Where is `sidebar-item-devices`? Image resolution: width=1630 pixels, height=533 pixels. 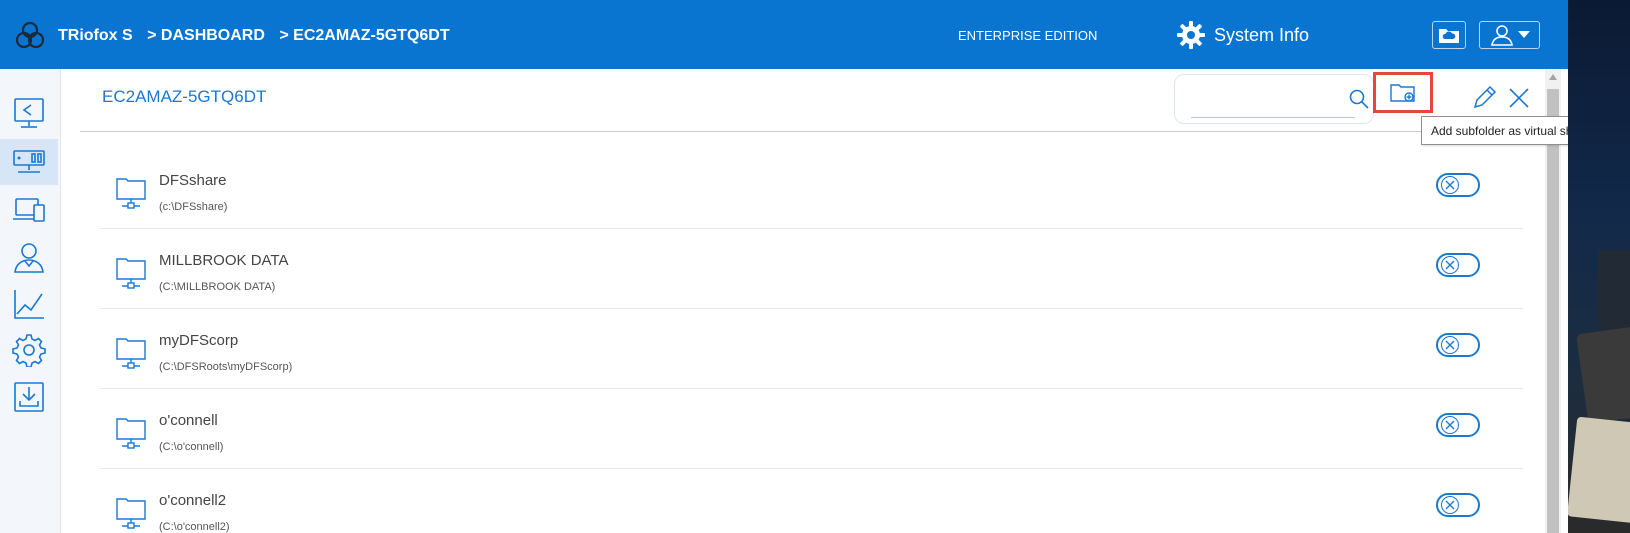 sidebar-item-devices is located at coordinates (29, 210).